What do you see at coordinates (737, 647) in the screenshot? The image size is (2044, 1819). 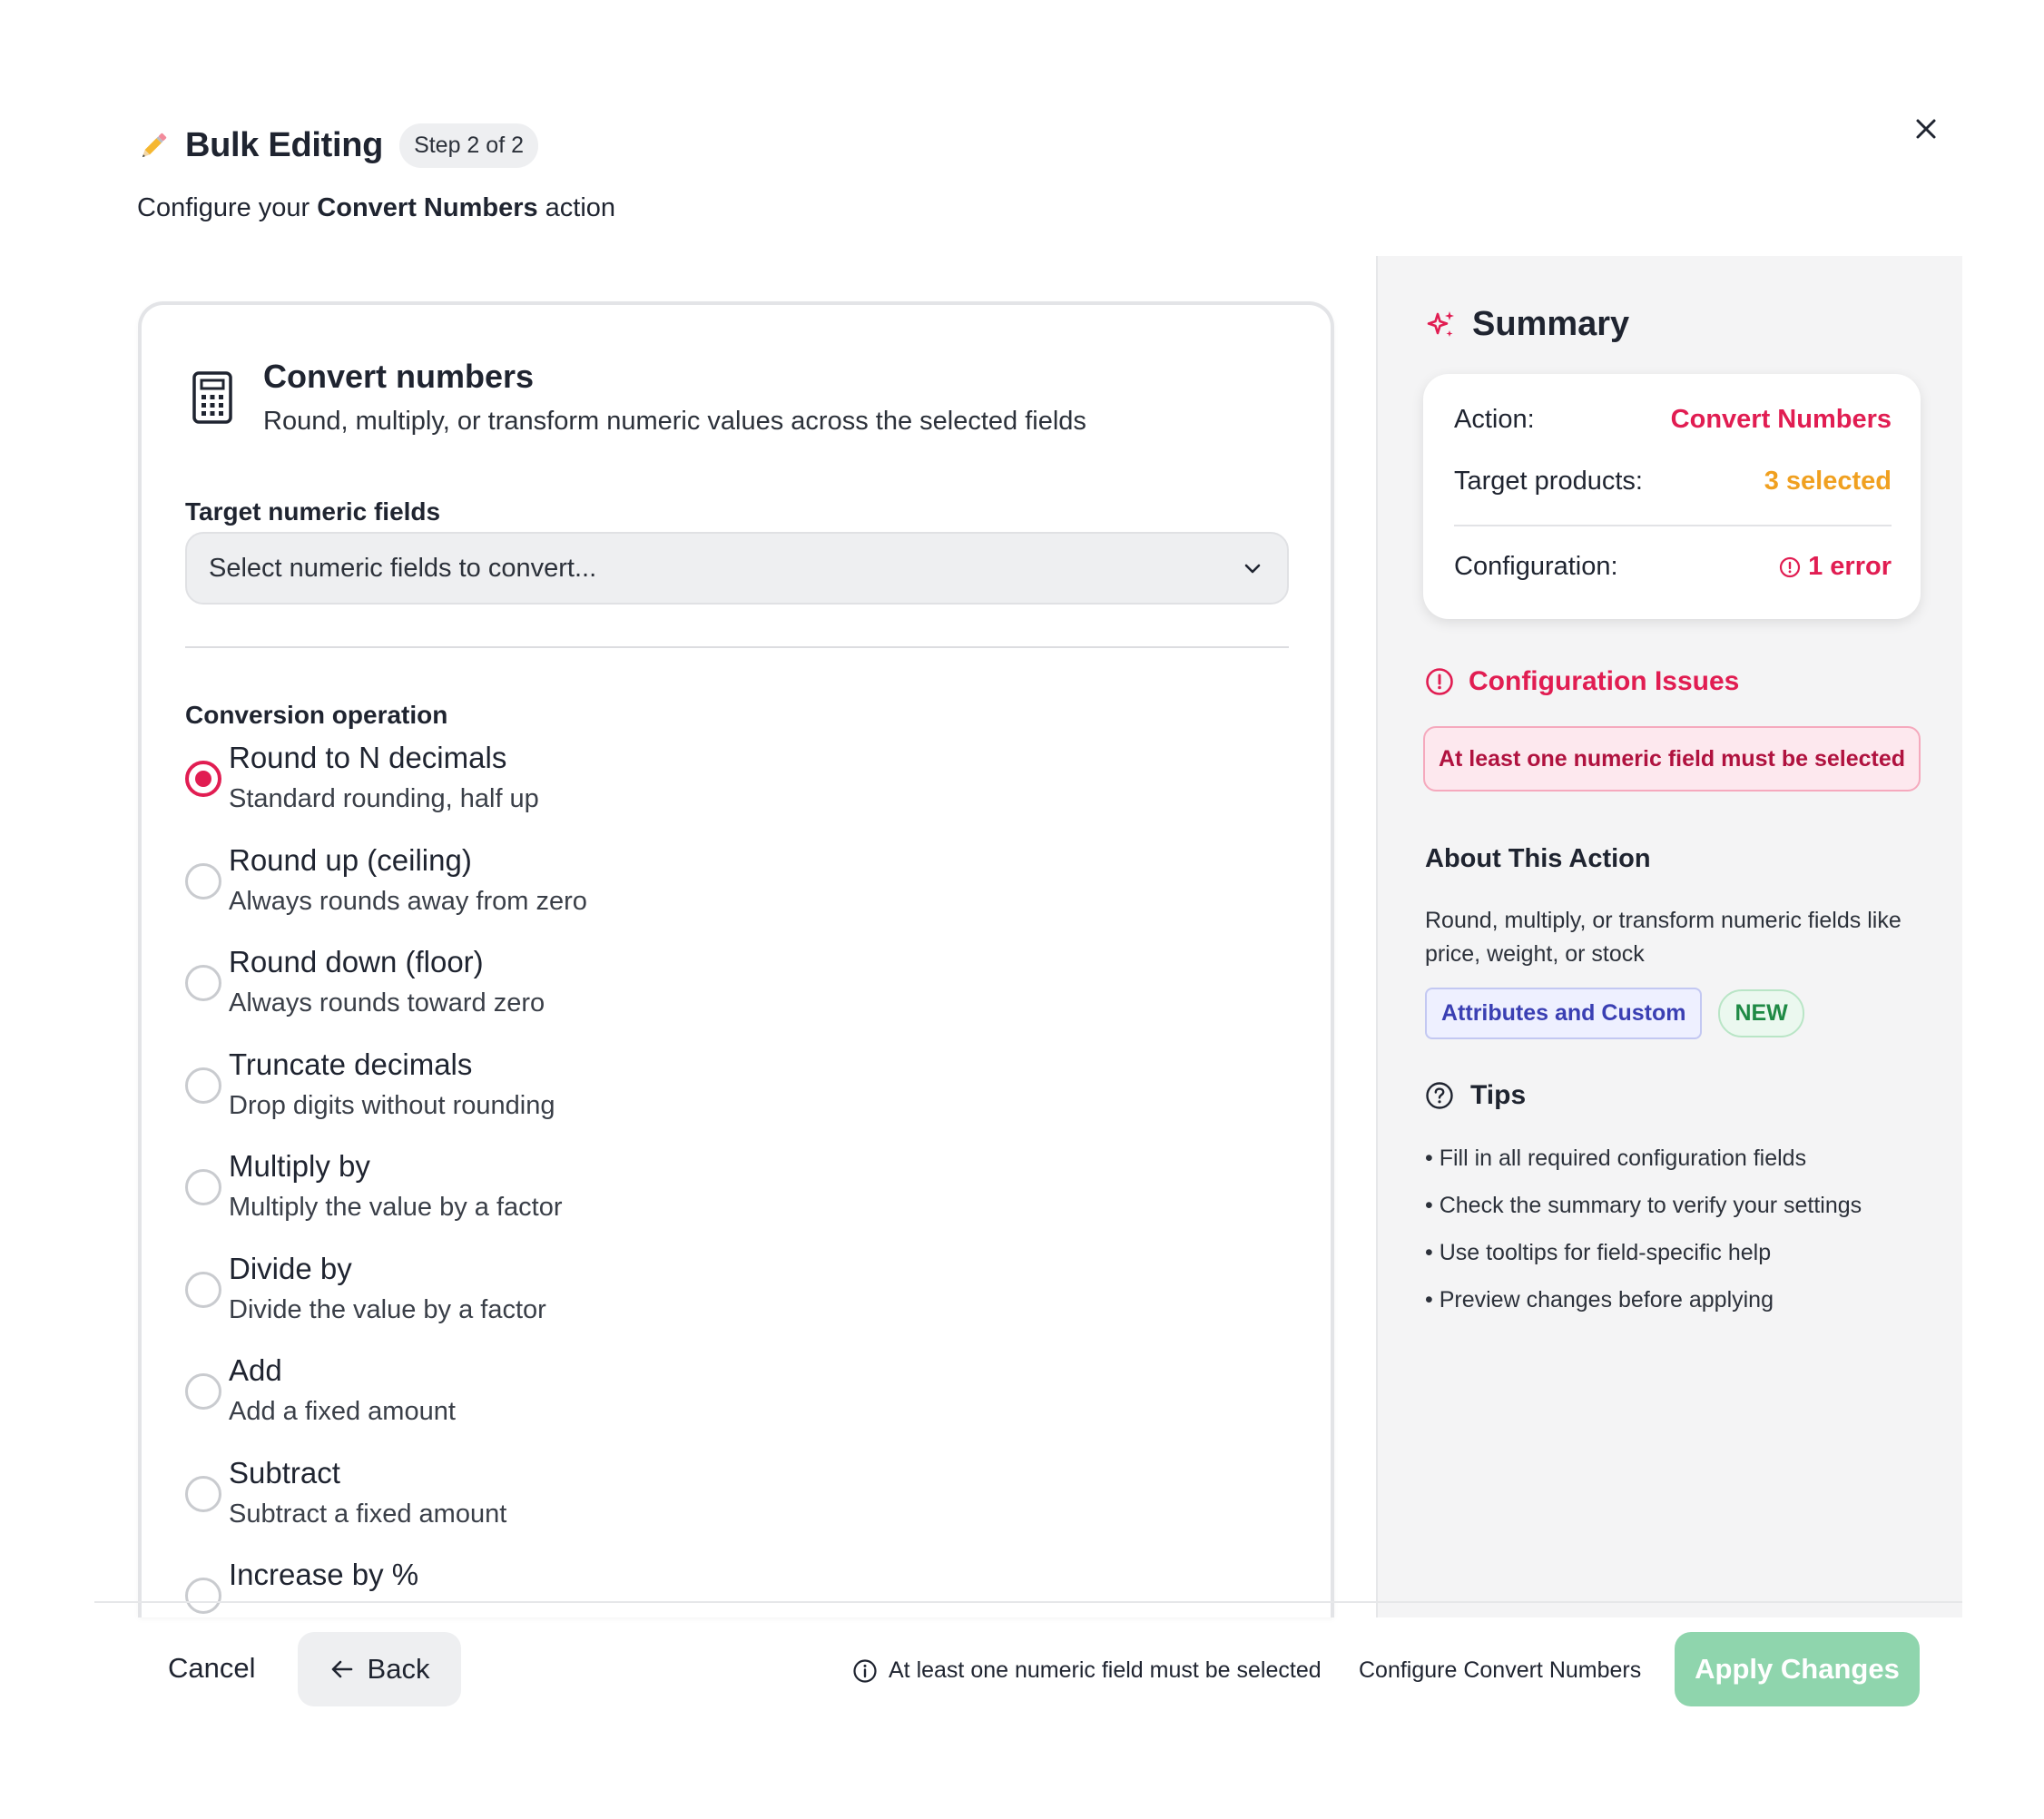 I see `section-divider` at bounding box center [737, 647].